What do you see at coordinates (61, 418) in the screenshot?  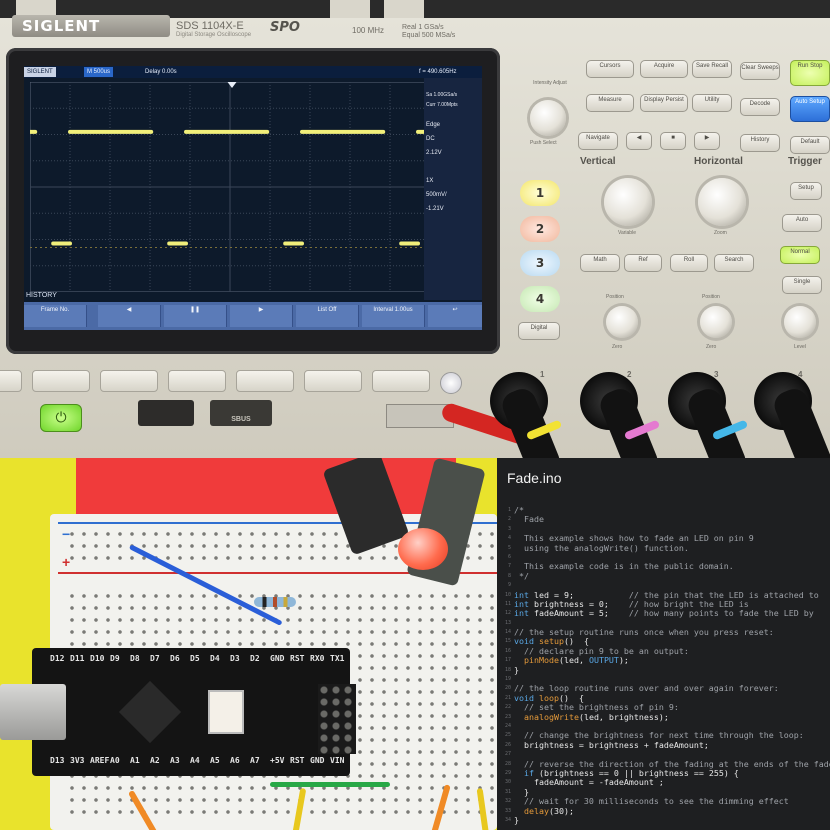 I see `power-button: ⏻` at bounding box center [61, 418].